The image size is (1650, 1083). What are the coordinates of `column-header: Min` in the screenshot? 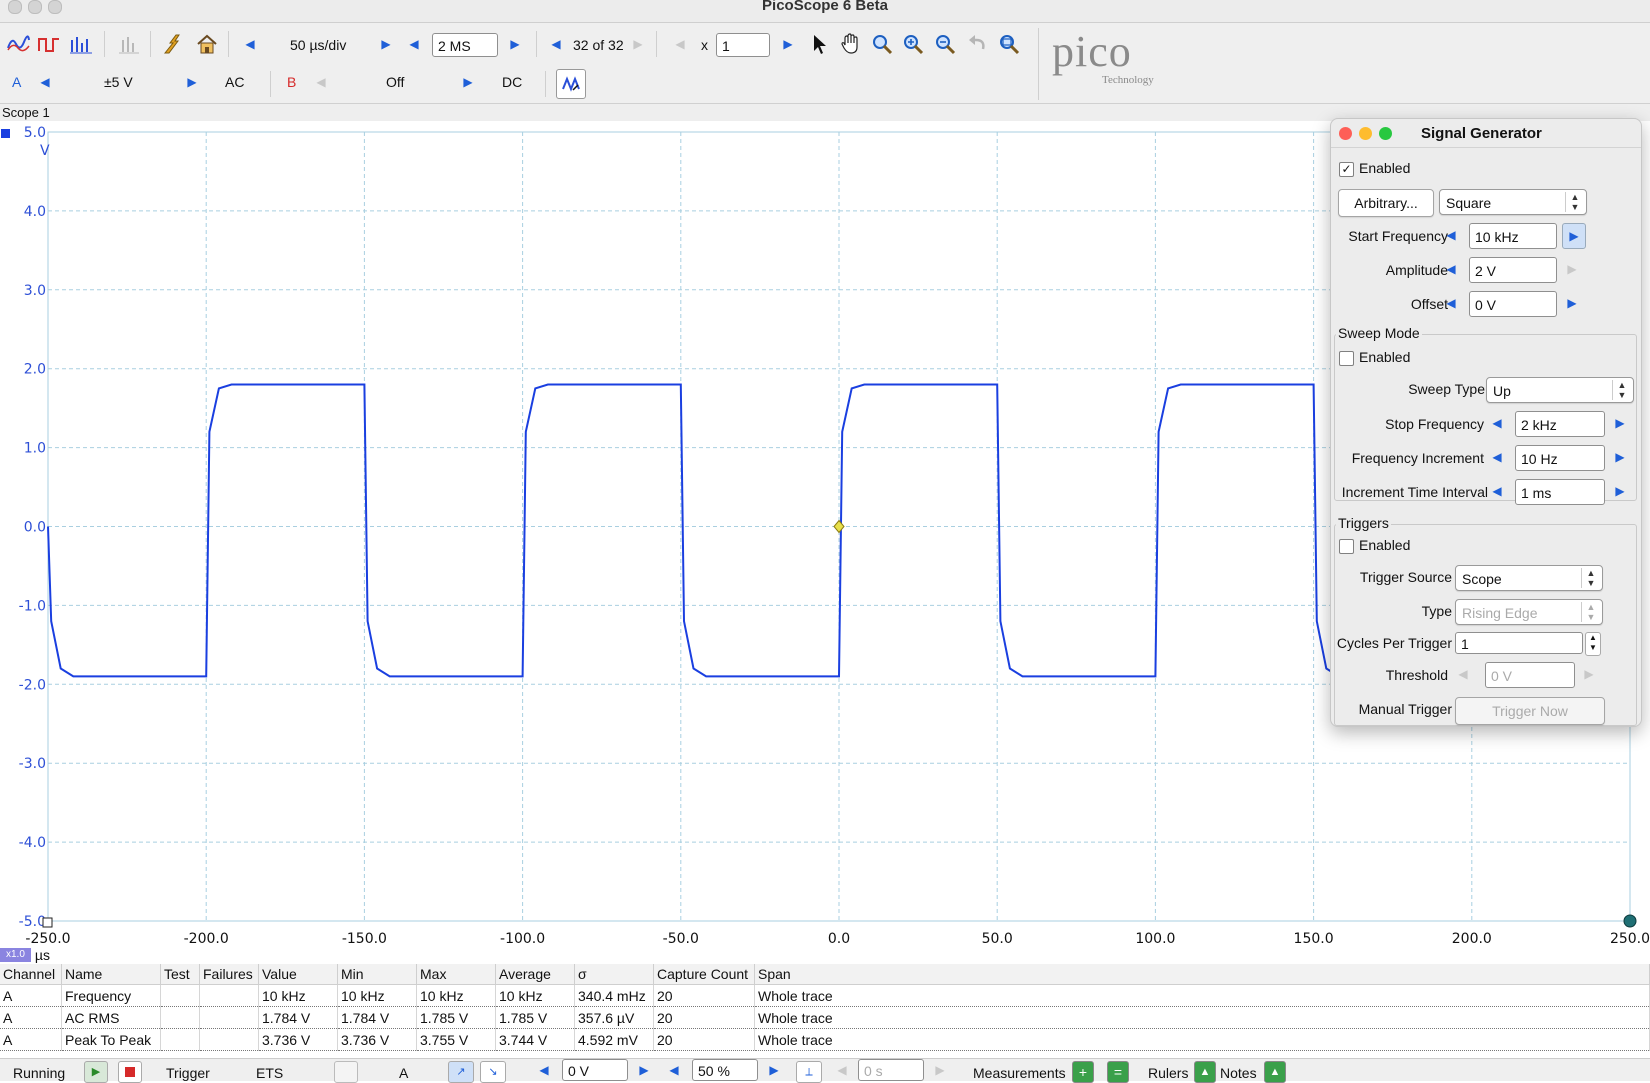 It's located at (377, 974).